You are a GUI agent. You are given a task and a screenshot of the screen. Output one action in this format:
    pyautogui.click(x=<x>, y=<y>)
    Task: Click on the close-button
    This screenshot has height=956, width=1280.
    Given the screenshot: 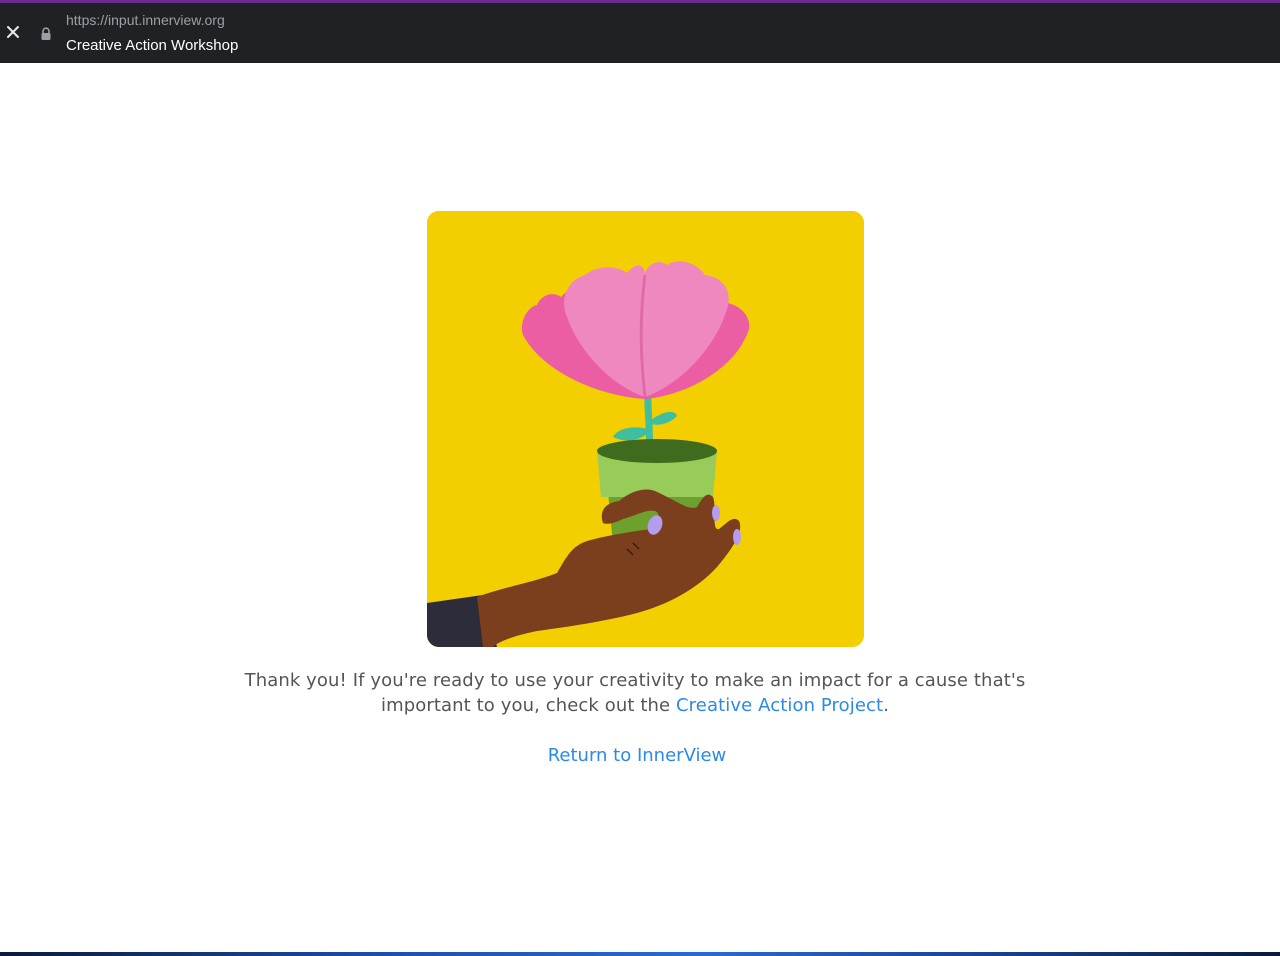 What is the action you would take?
    pyautogui.click(x=13, y=32)
    